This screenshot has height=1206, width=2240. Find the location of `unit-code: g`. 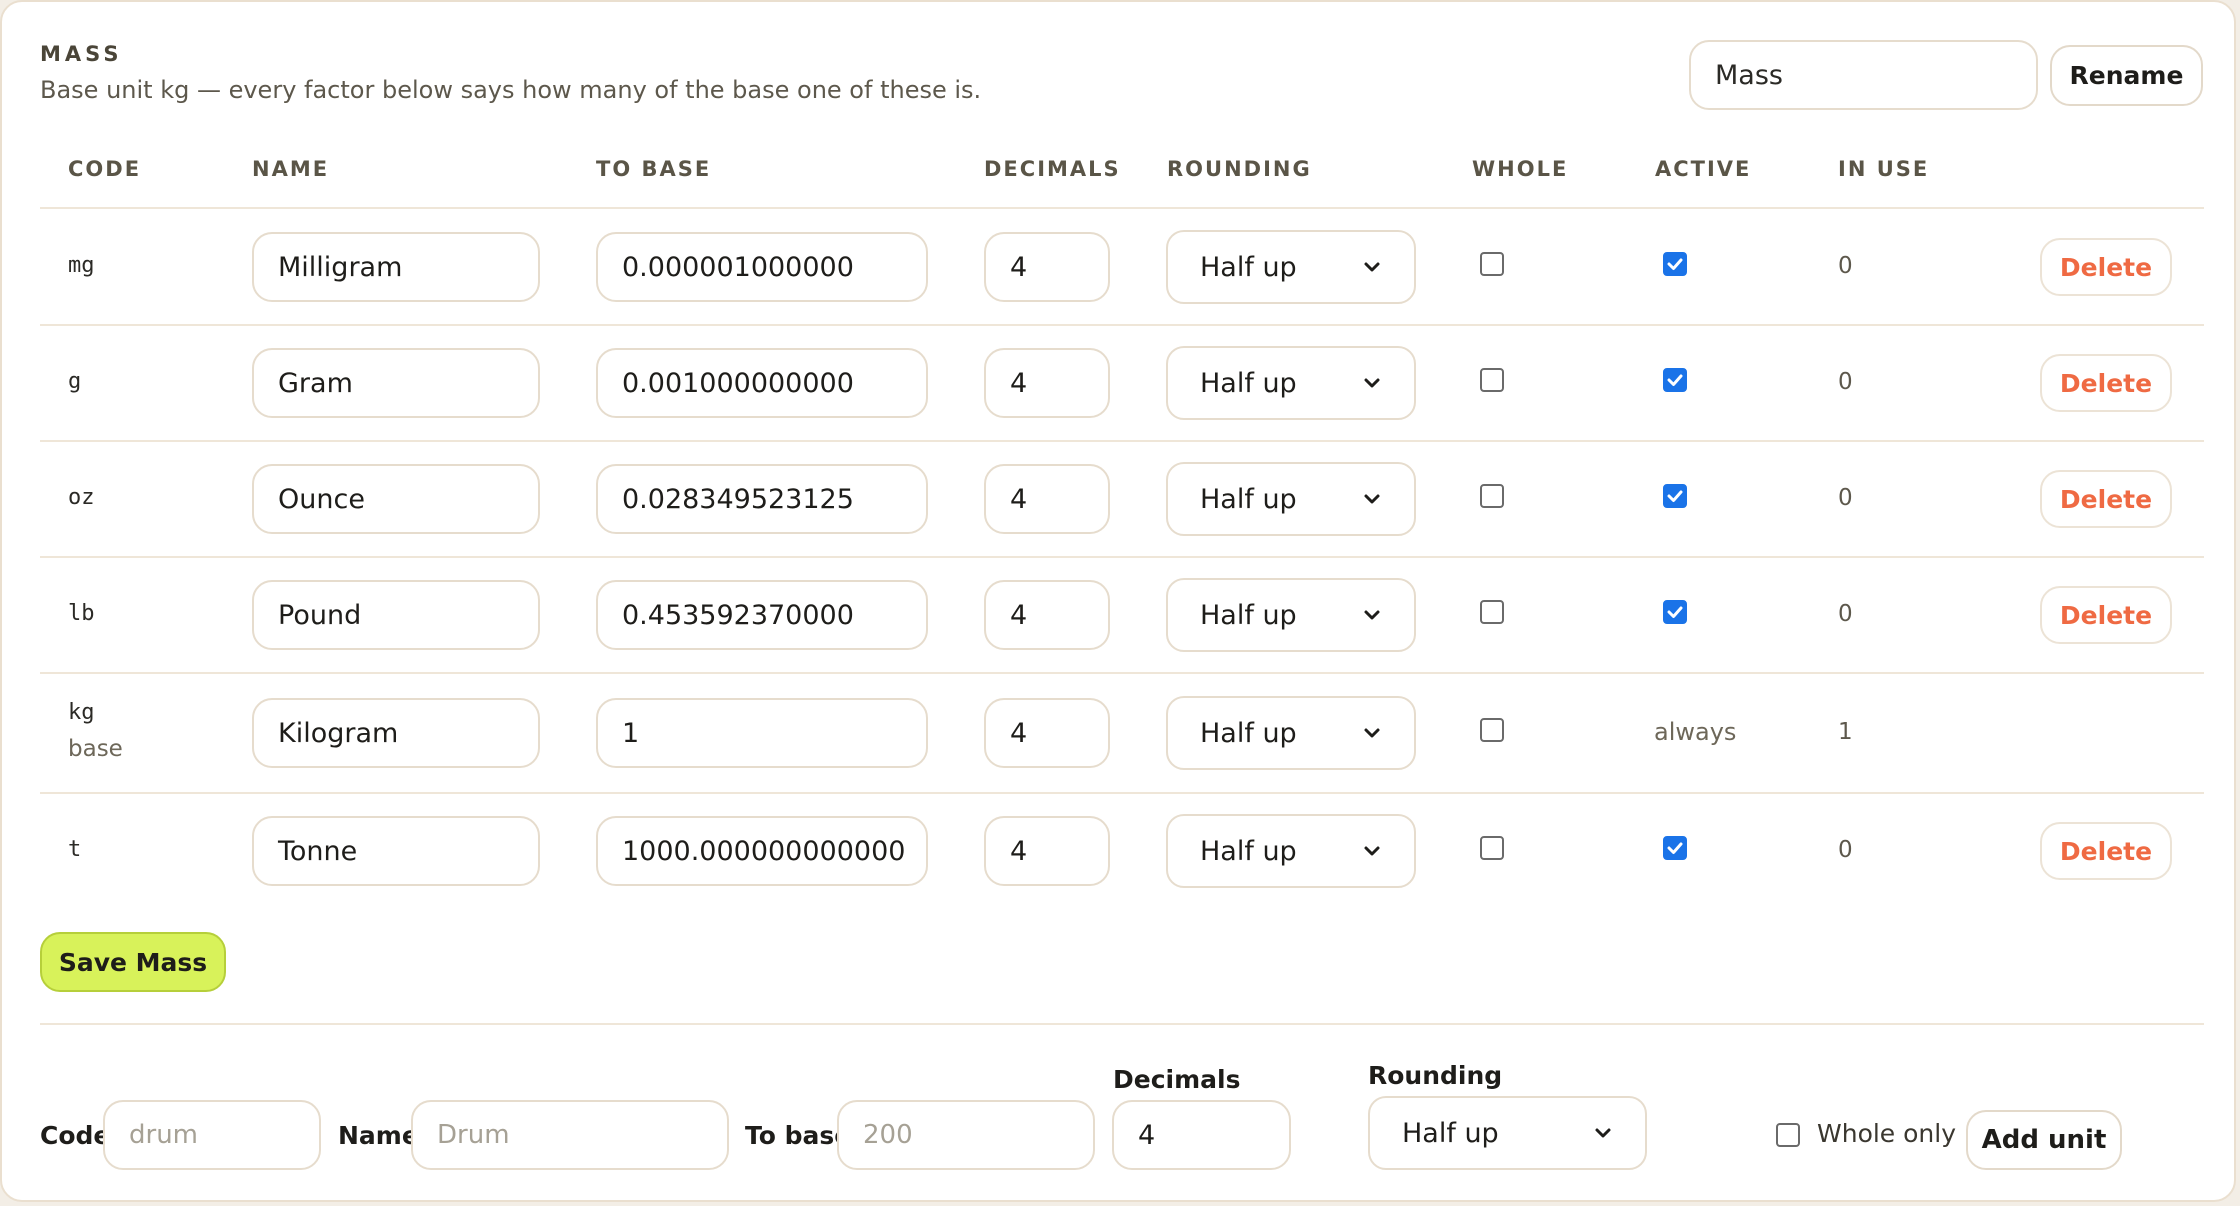

unit-code: g is located at coordinates (75, 381).